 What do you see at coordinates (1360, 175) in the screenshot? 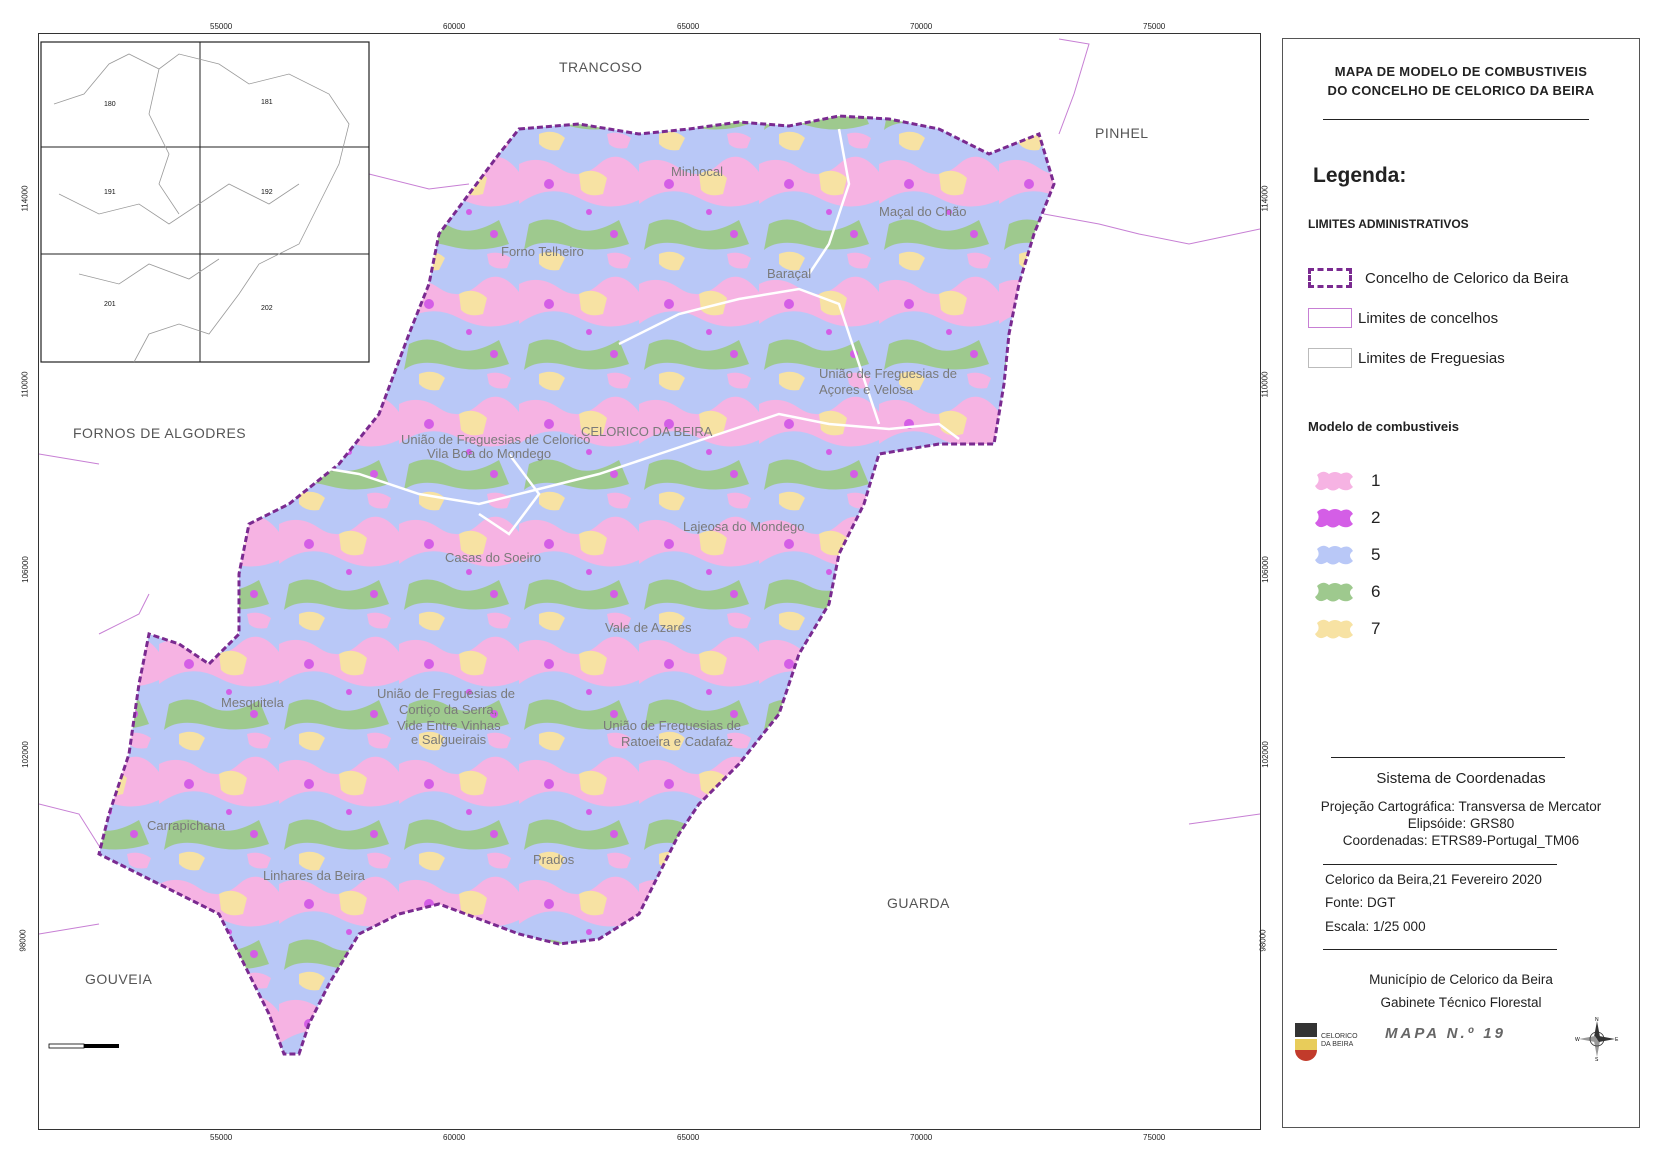
I see `legend-heading: Legenda:` at bounding box center [1360, 175].